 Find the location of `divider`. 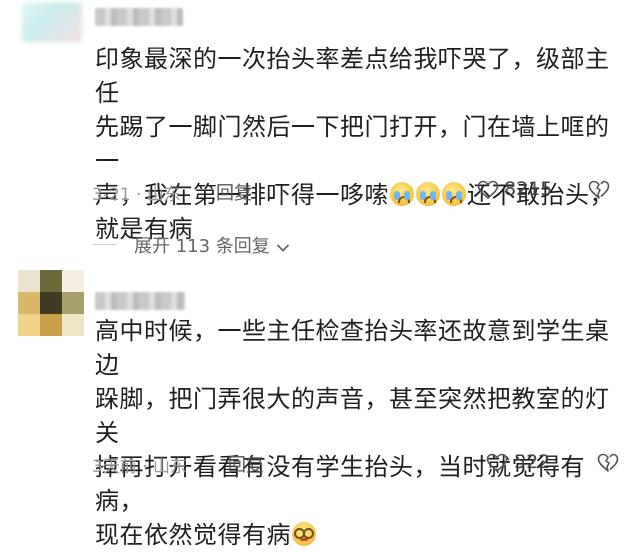

divider is located at coordinates (105, 244).